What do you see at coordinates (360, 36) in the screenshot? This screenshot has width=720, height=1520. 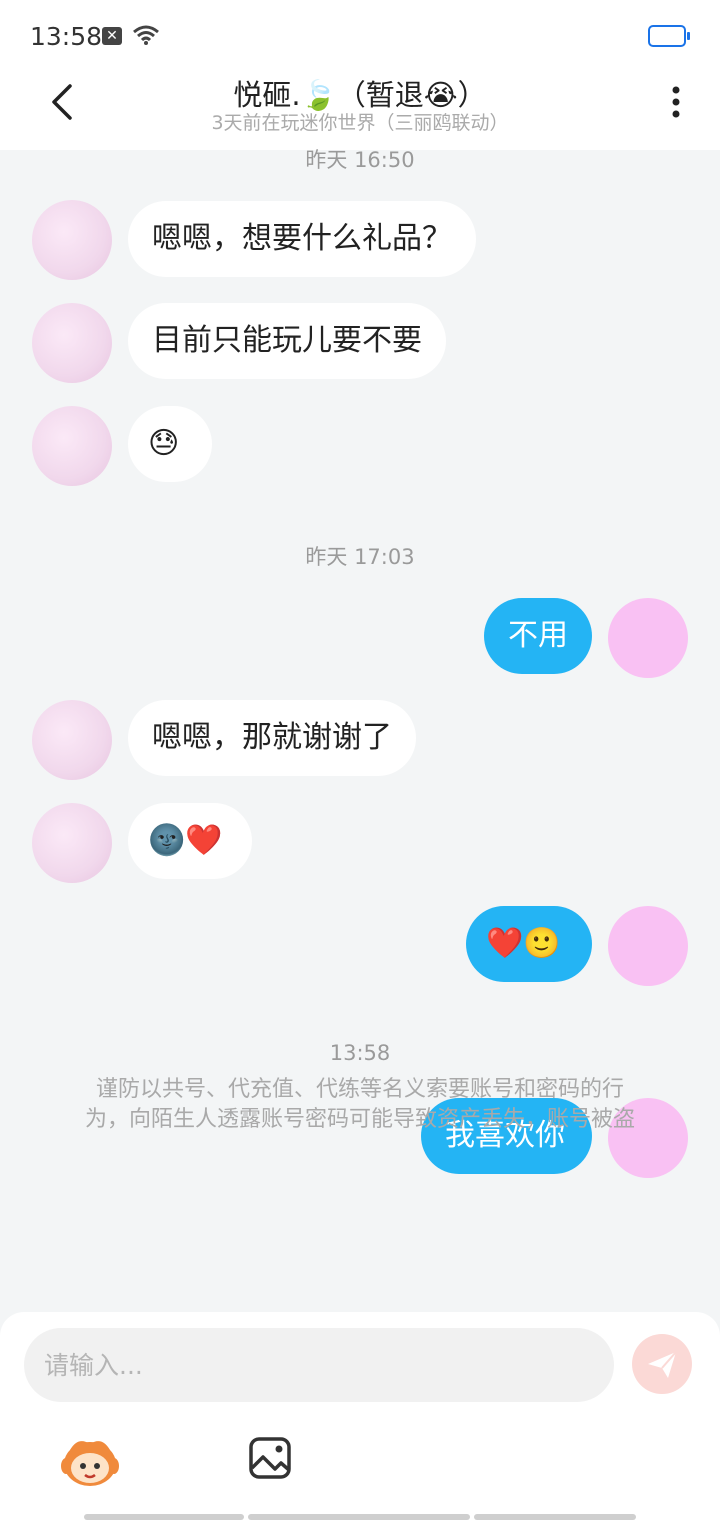 I see `status-bar: 13:58 ✕` at bounding box center [360, 36].